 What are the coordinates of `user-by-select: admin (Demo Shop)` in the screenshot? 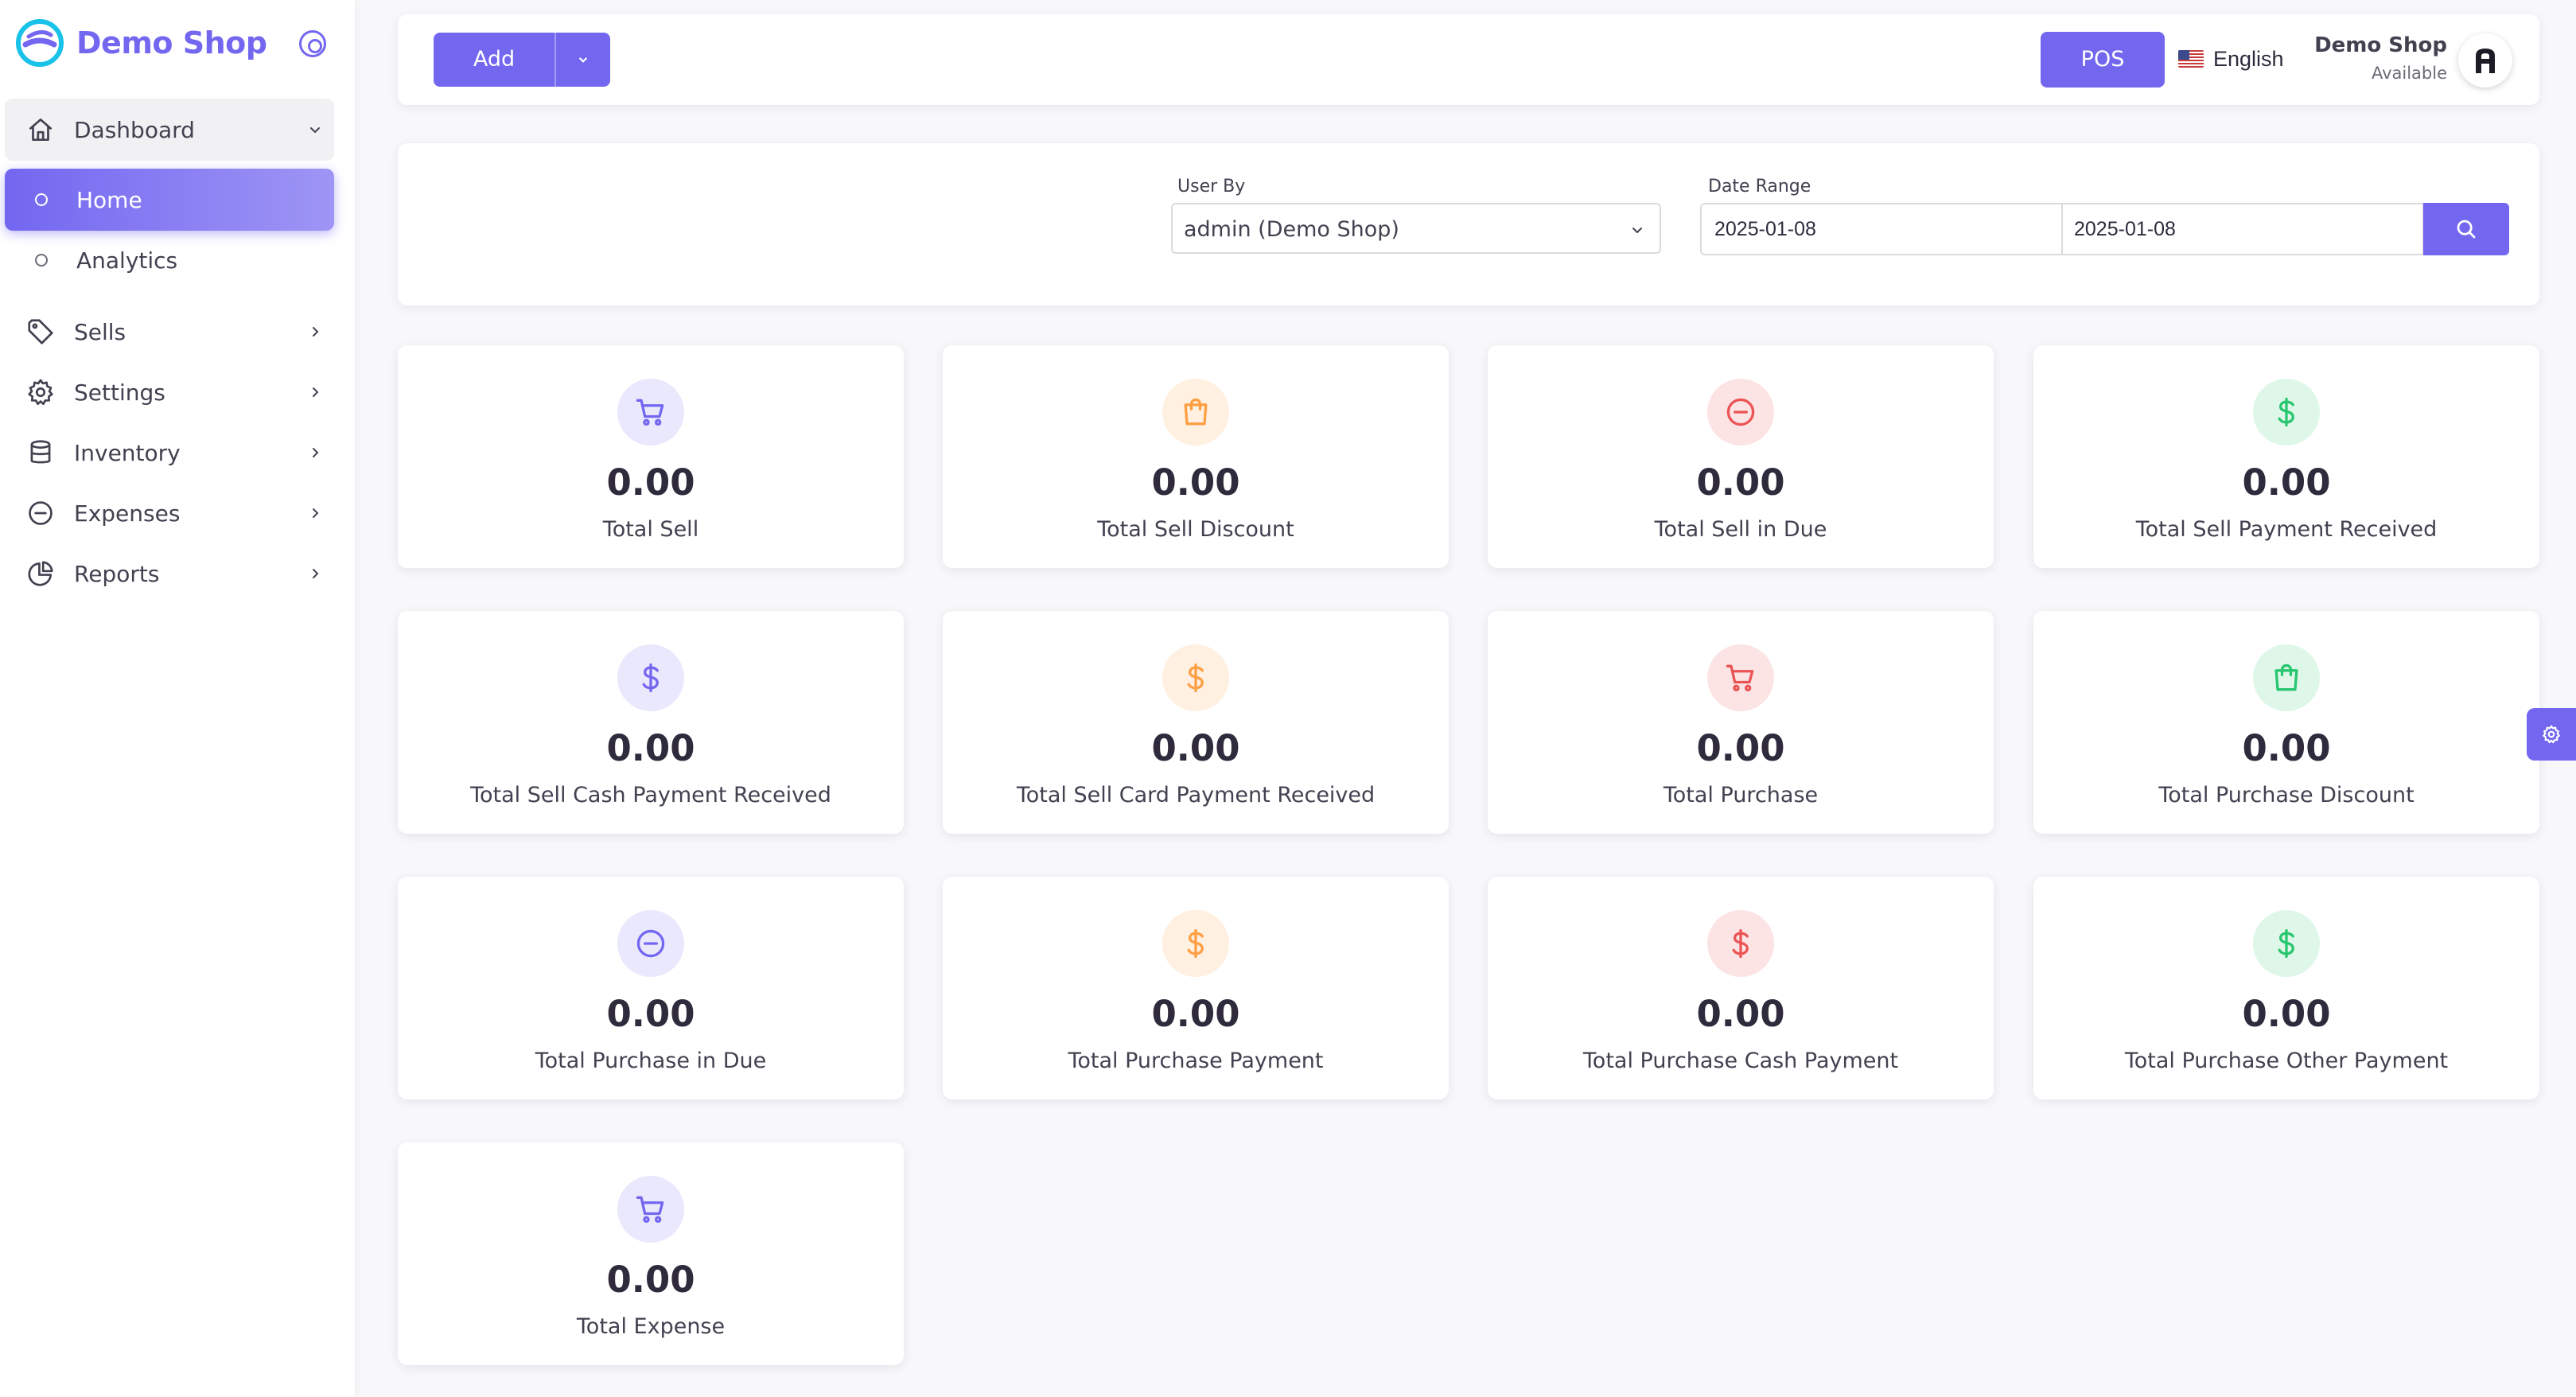 It's located at (1416, 228).